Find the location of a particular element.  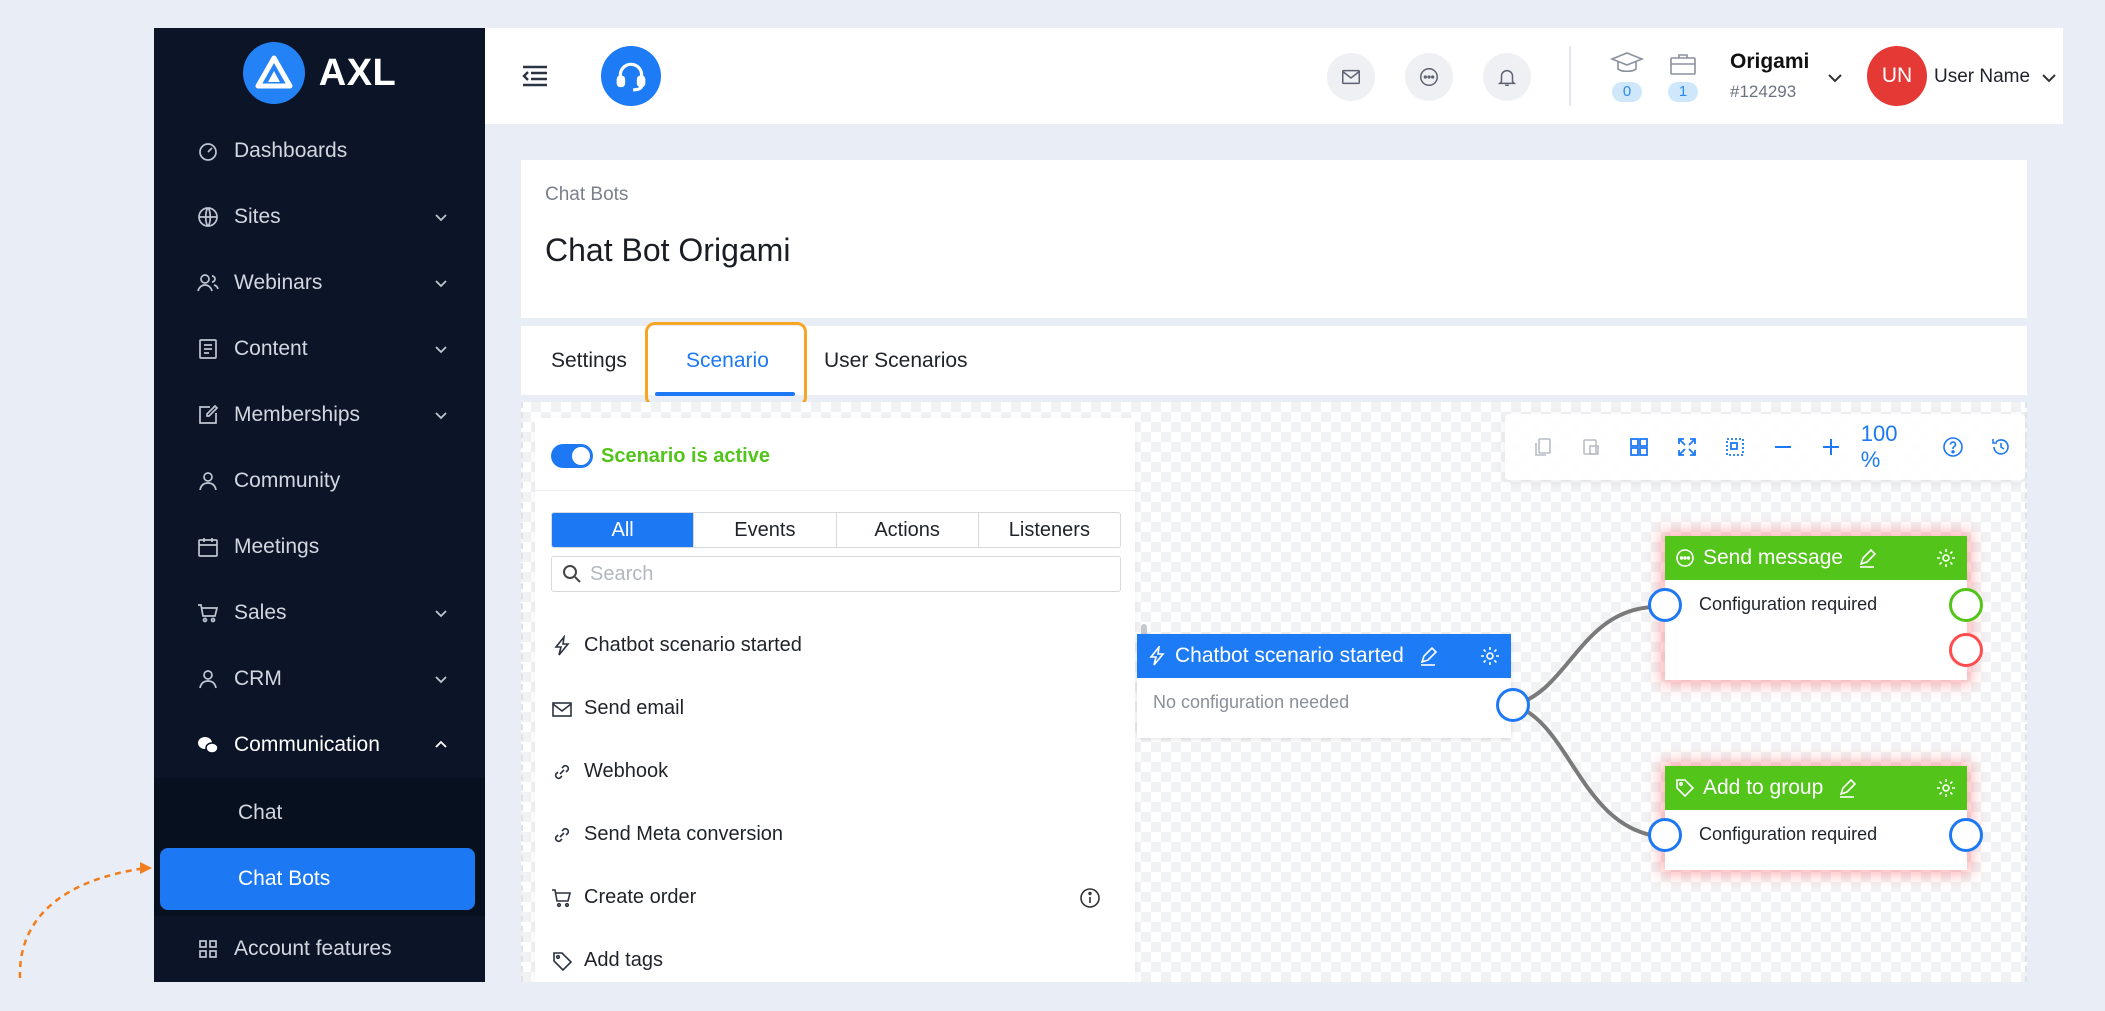

node-add-to-group: Add to group Configuration required is located at coordinates (1816, 818).